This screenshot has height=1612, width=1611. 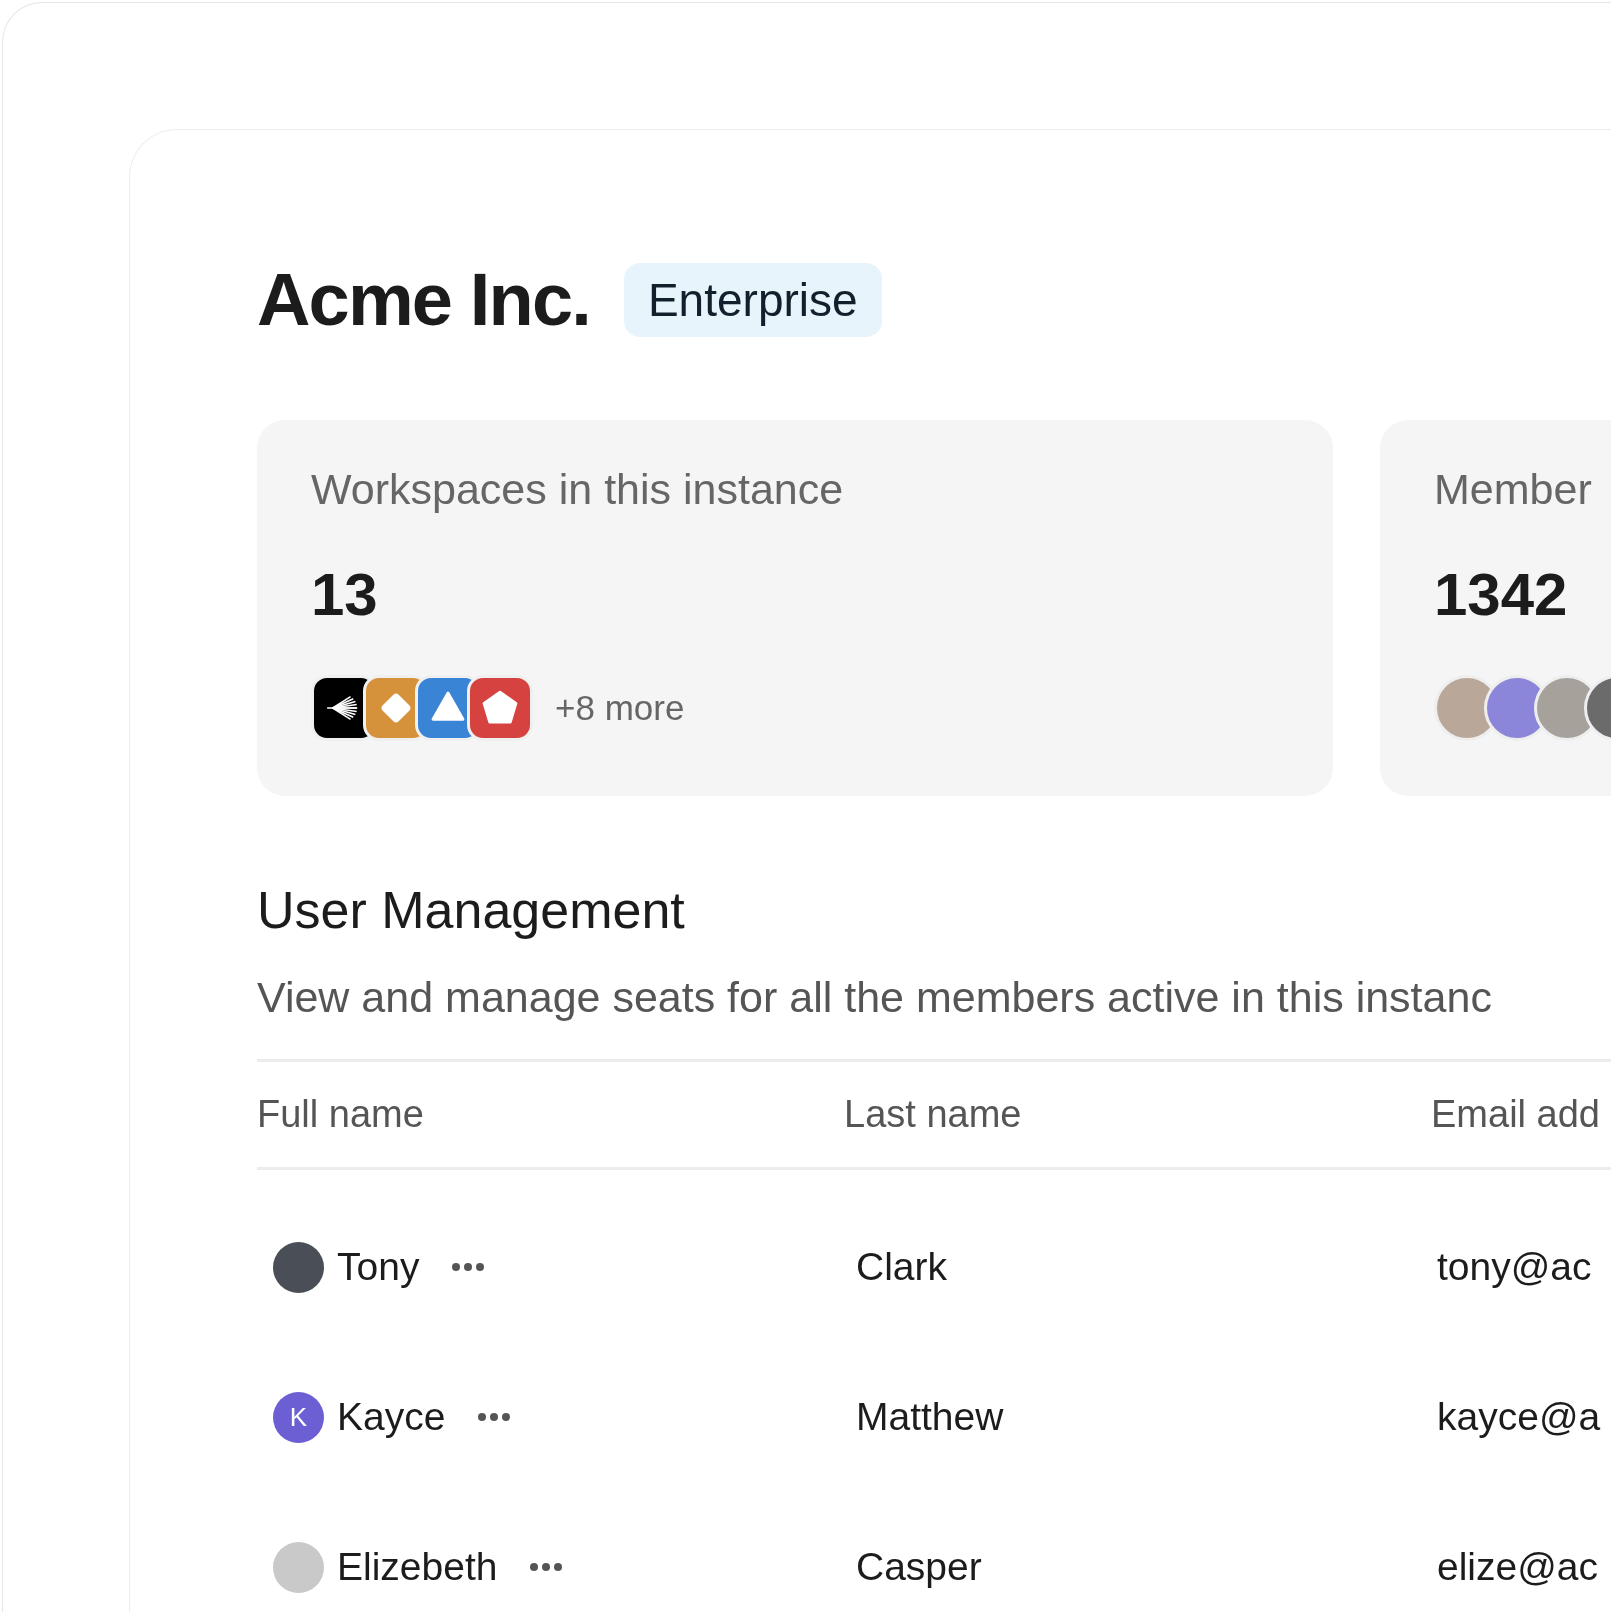 I want to click on stat-label: Member, so click(x=1513, y=489).